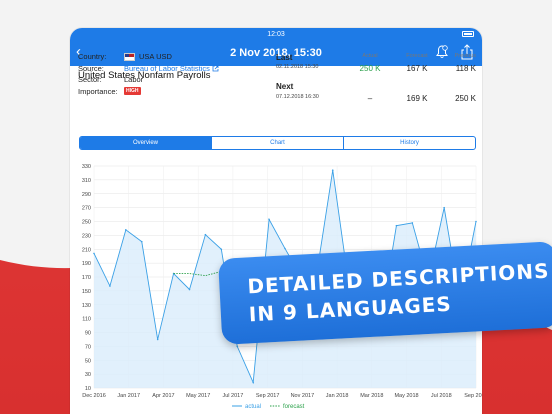 The width and height of the screenshot is (552, 414). I want to click on x-tick-label: Jul 2018, so click(441, 396).